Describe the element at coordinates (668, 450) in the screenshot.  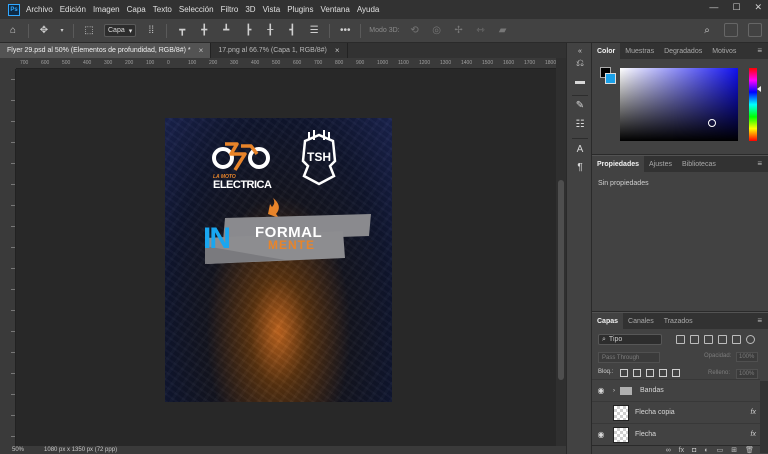
I see `link-icon: ∞` at that location.